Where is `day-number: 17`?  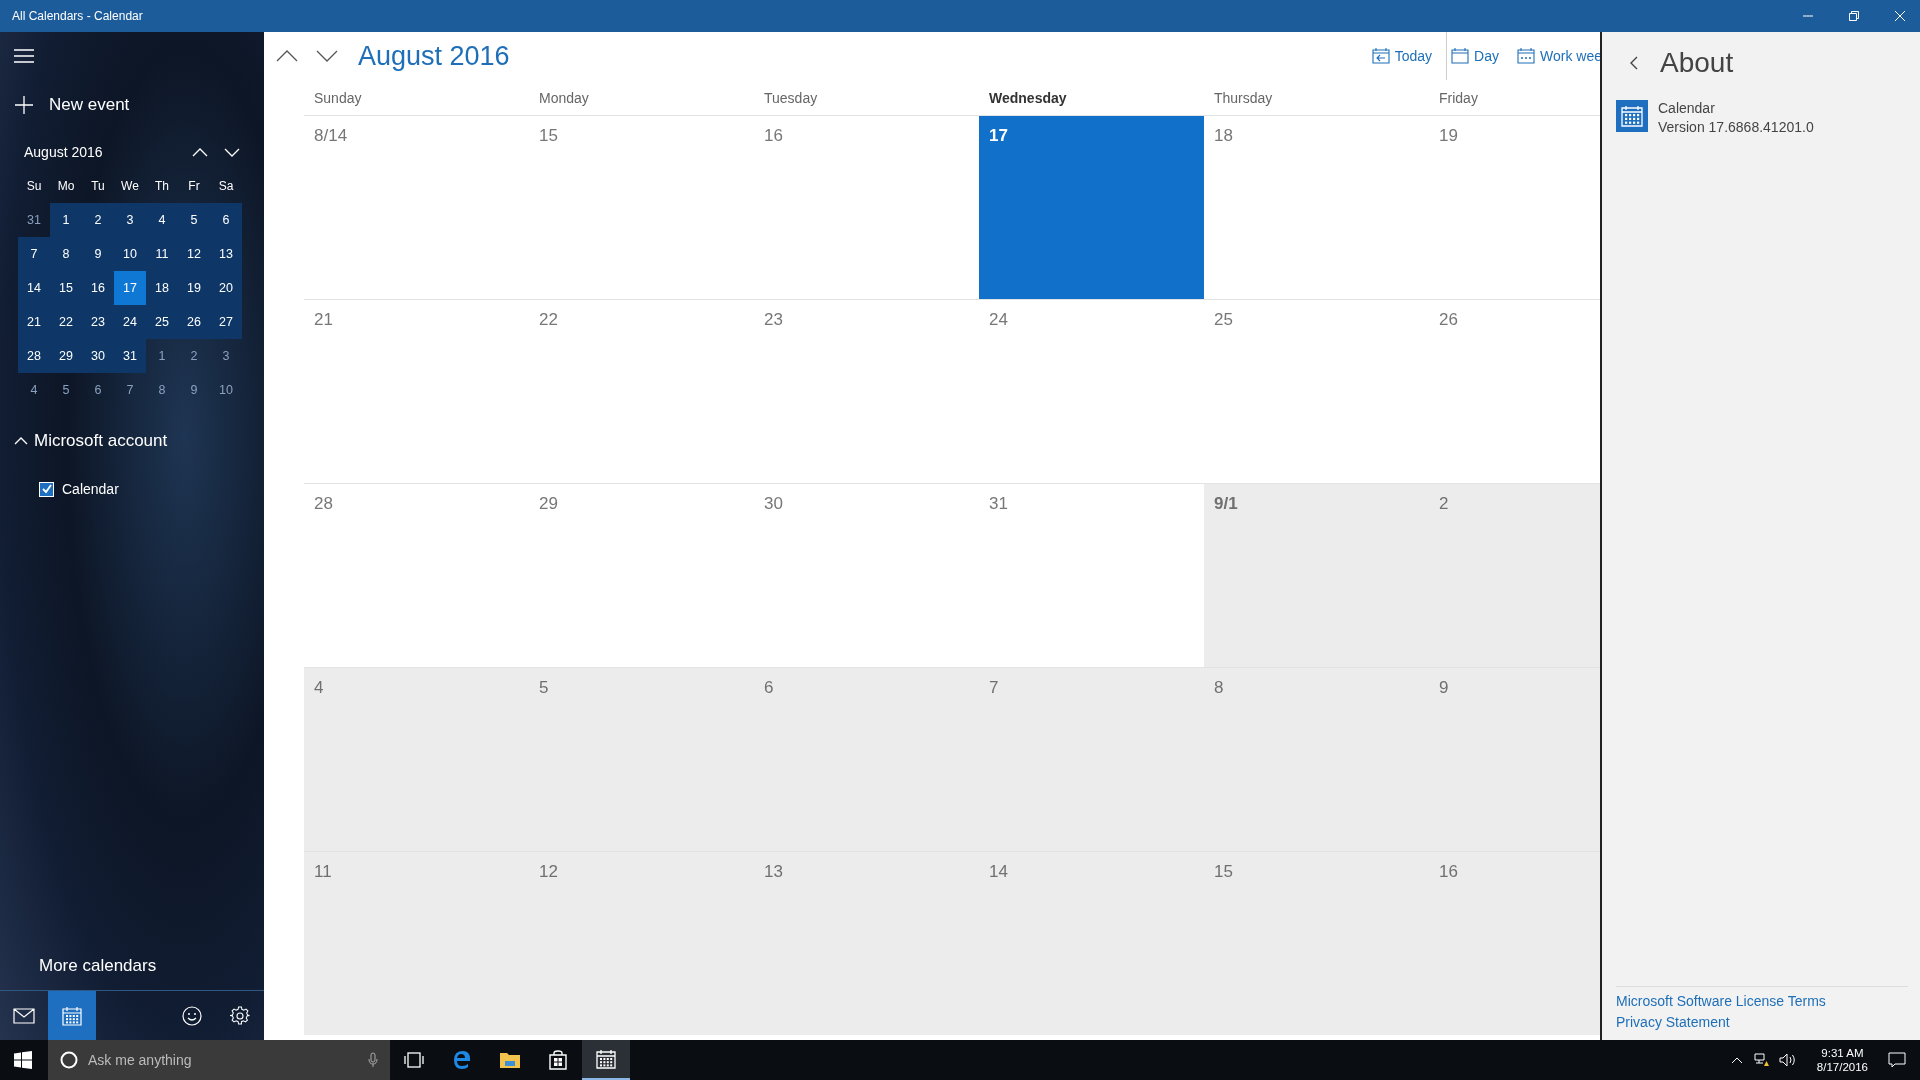
day-number: 17 is located at coordinates (998, 135).